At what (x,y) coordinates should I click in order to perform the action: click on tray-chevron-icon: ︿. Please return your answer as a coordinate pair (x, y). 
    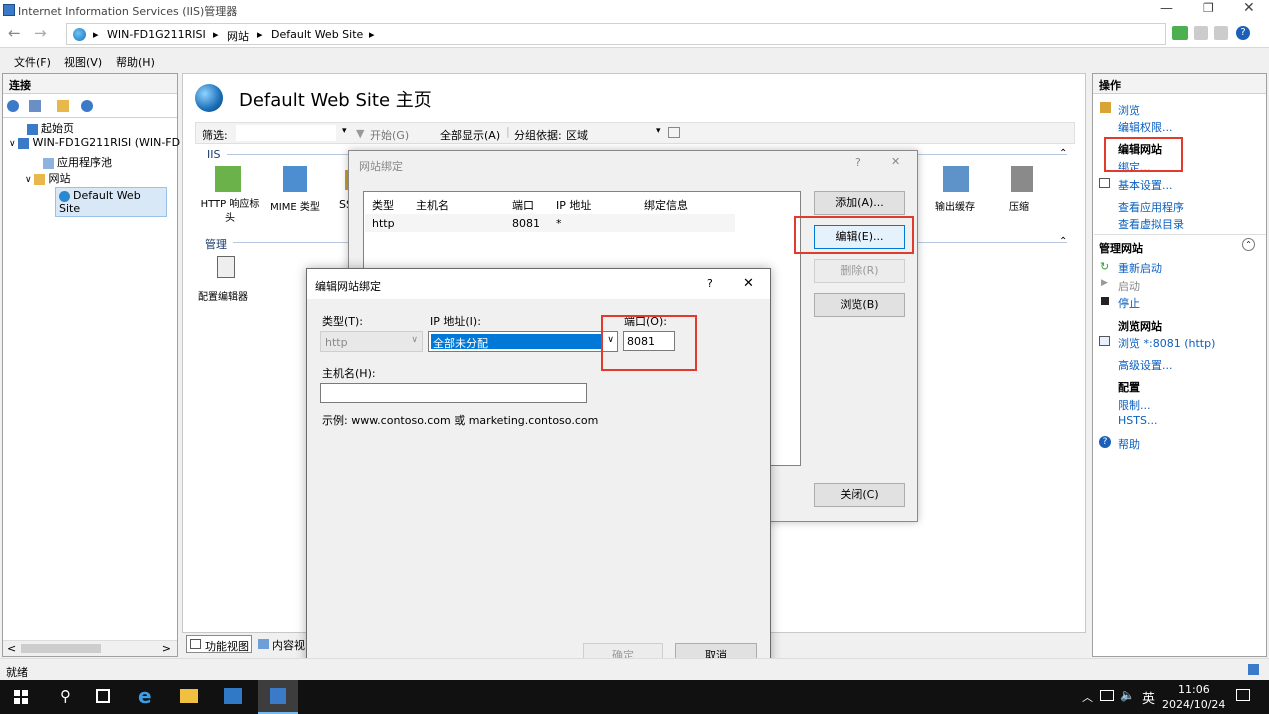
    Looking at the image, I should click on (1087, 697).